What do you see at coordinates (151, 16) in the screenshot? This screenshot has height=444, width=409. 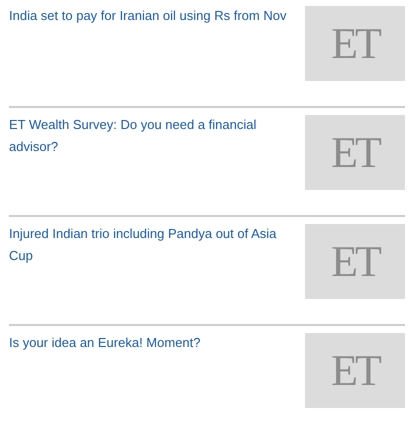 I see `article-link: India set to pay for Iranian oil using Rs from Nov` at bounding box center [151, 16].